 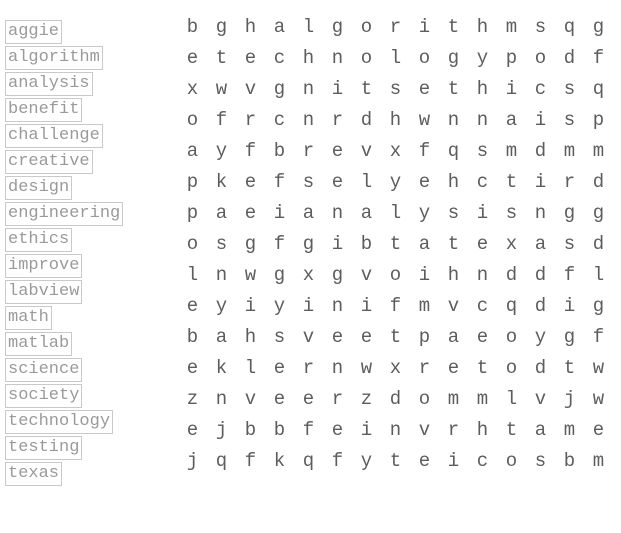 I want to click on word-list-item: design, so click(x=39, y=188).